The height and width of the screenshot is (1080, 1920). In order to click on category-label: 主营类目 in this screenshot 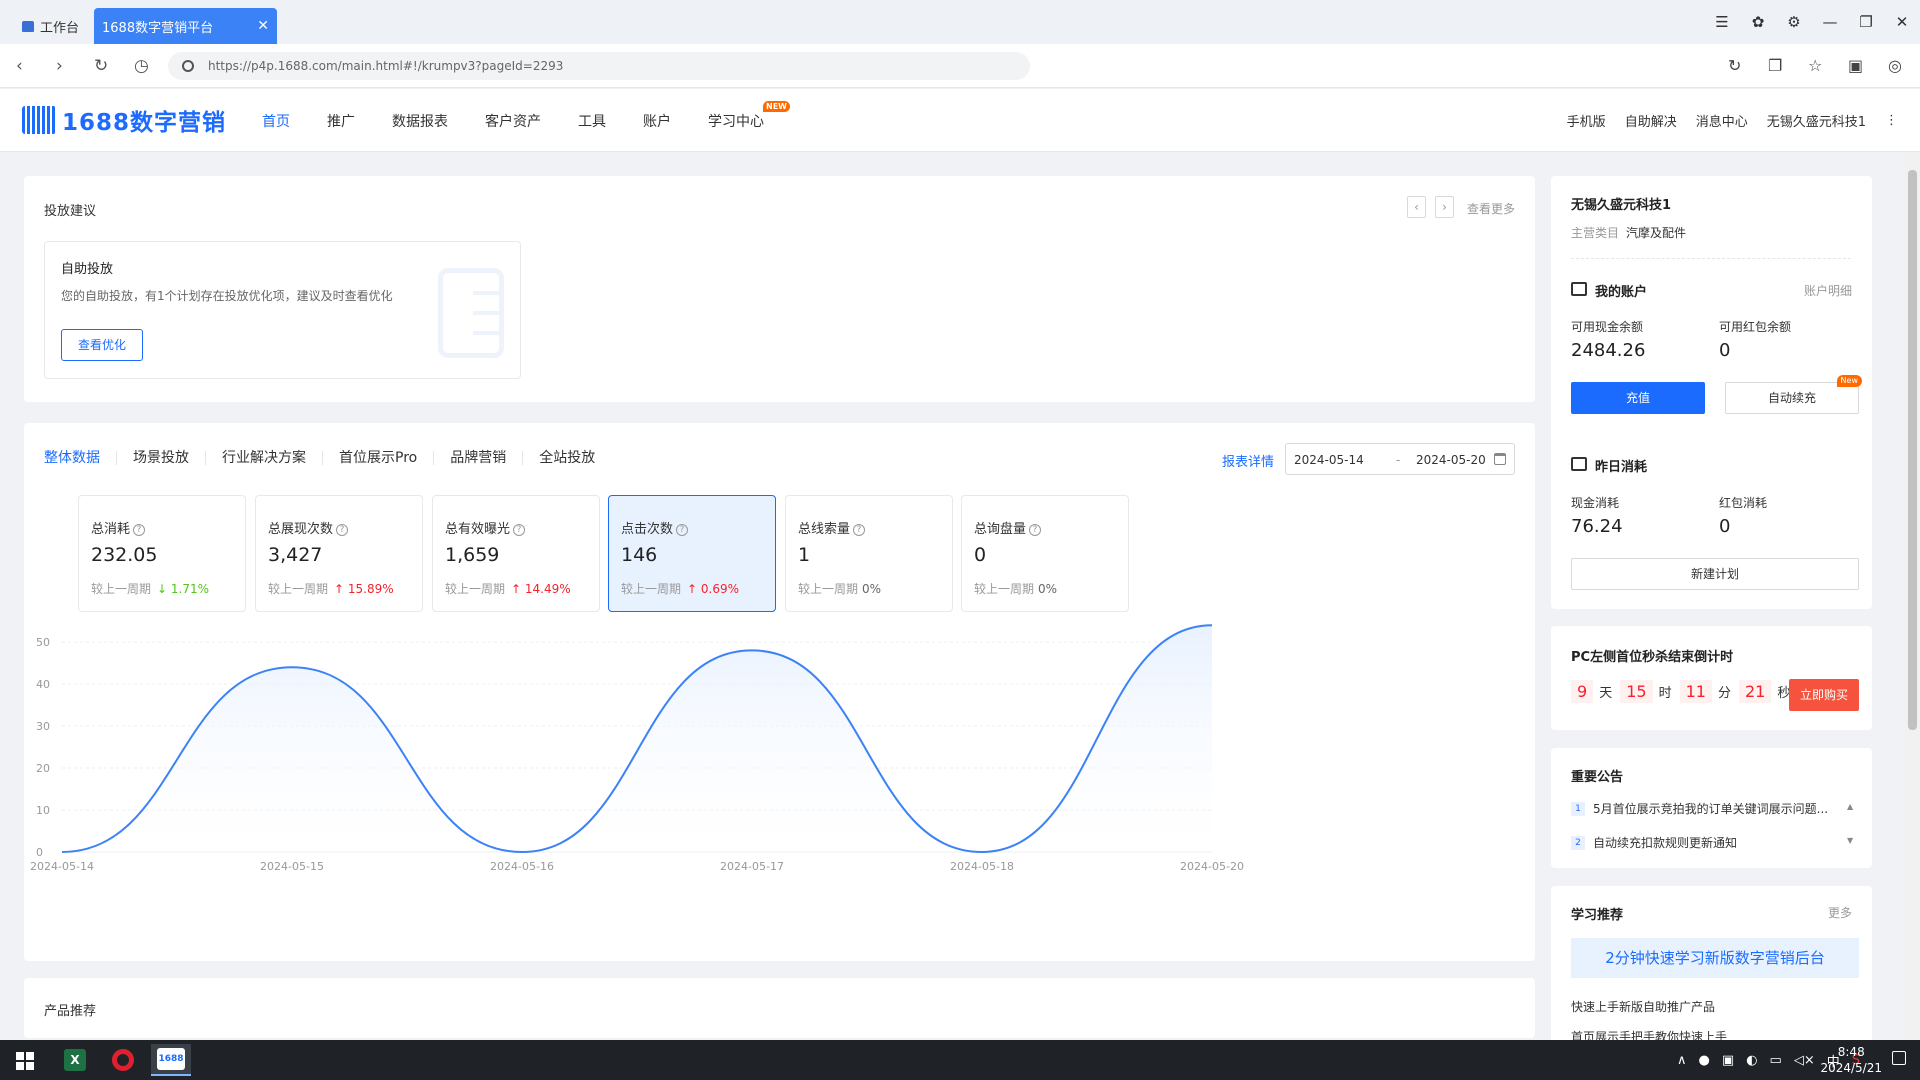, I will do `click(1595, 233)`.